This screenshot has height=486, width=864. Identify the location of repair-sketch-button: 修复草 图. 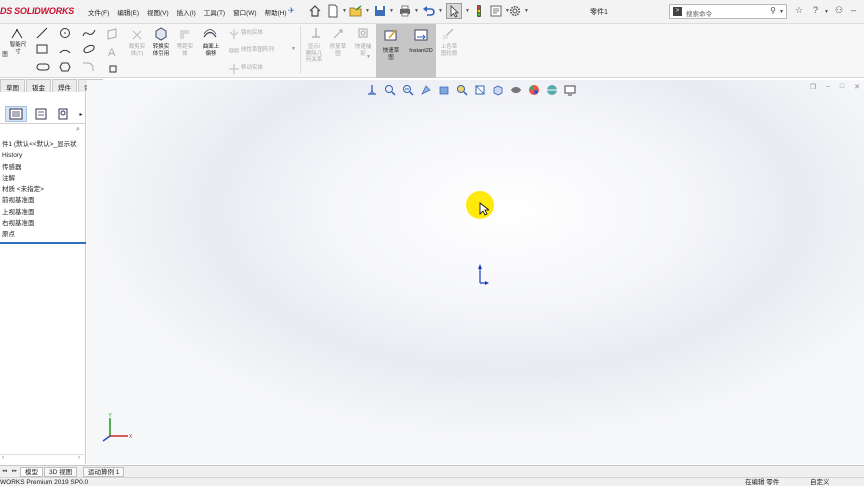
(338, 50).